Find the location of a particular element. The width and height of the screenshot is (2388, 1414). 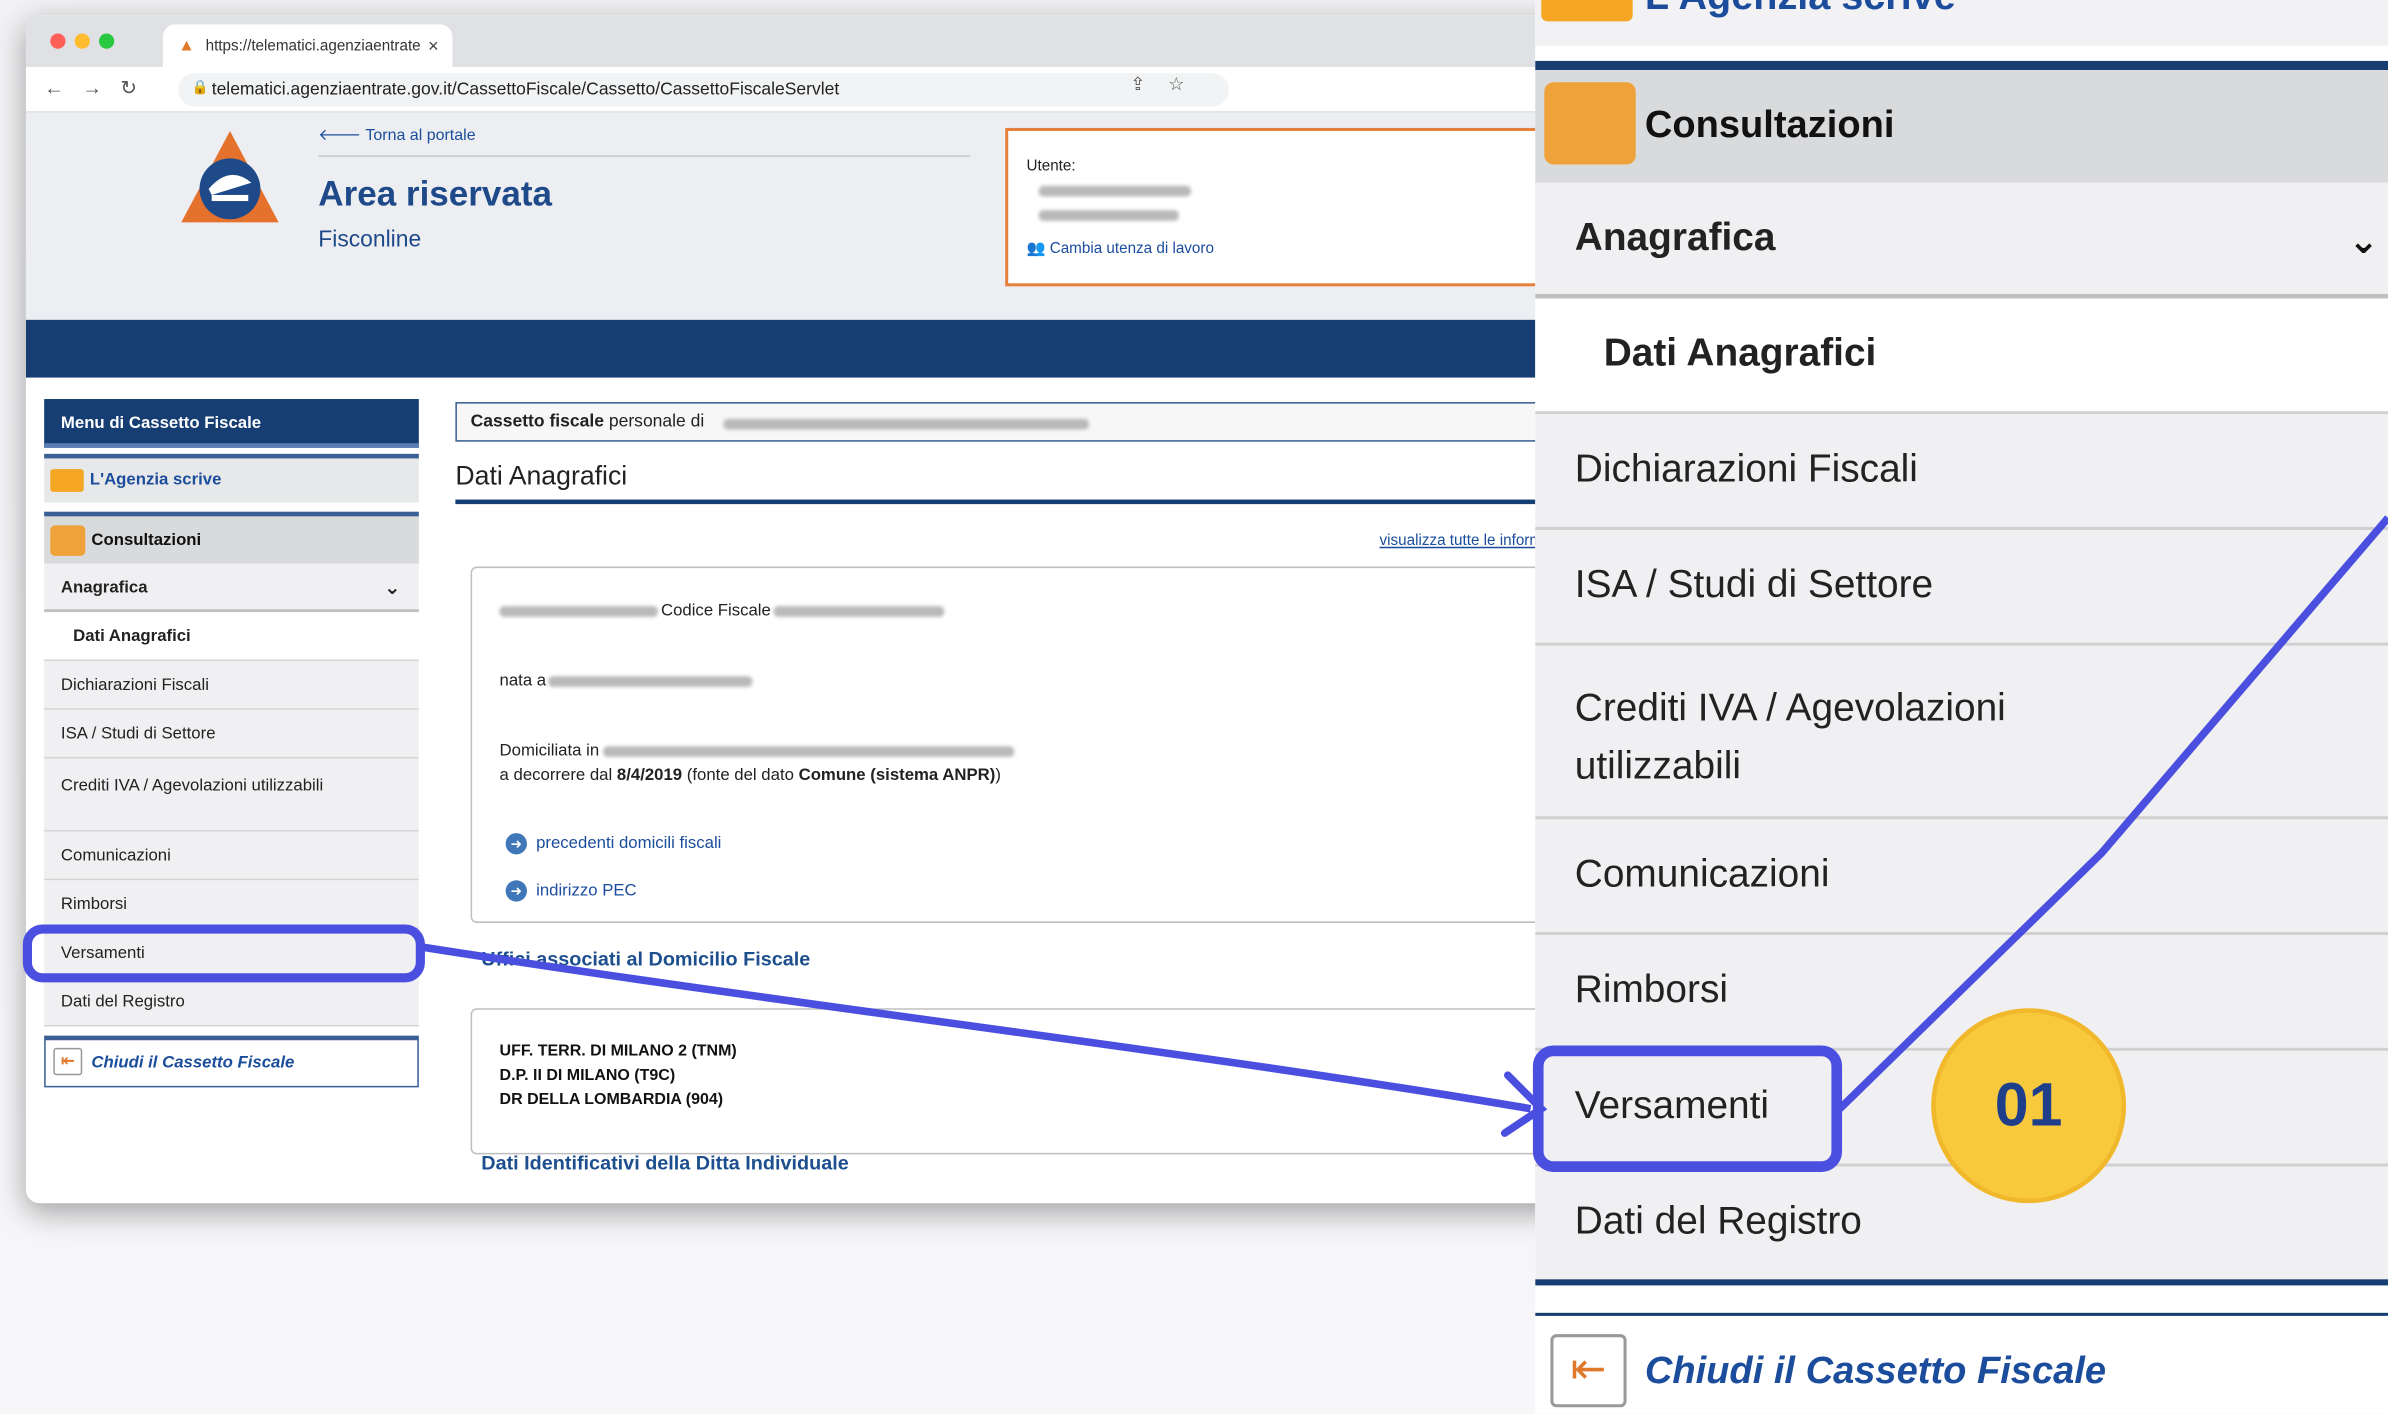

back-to-portal-link: 🡐 Torna al portale is located at coordinates (396, 135).